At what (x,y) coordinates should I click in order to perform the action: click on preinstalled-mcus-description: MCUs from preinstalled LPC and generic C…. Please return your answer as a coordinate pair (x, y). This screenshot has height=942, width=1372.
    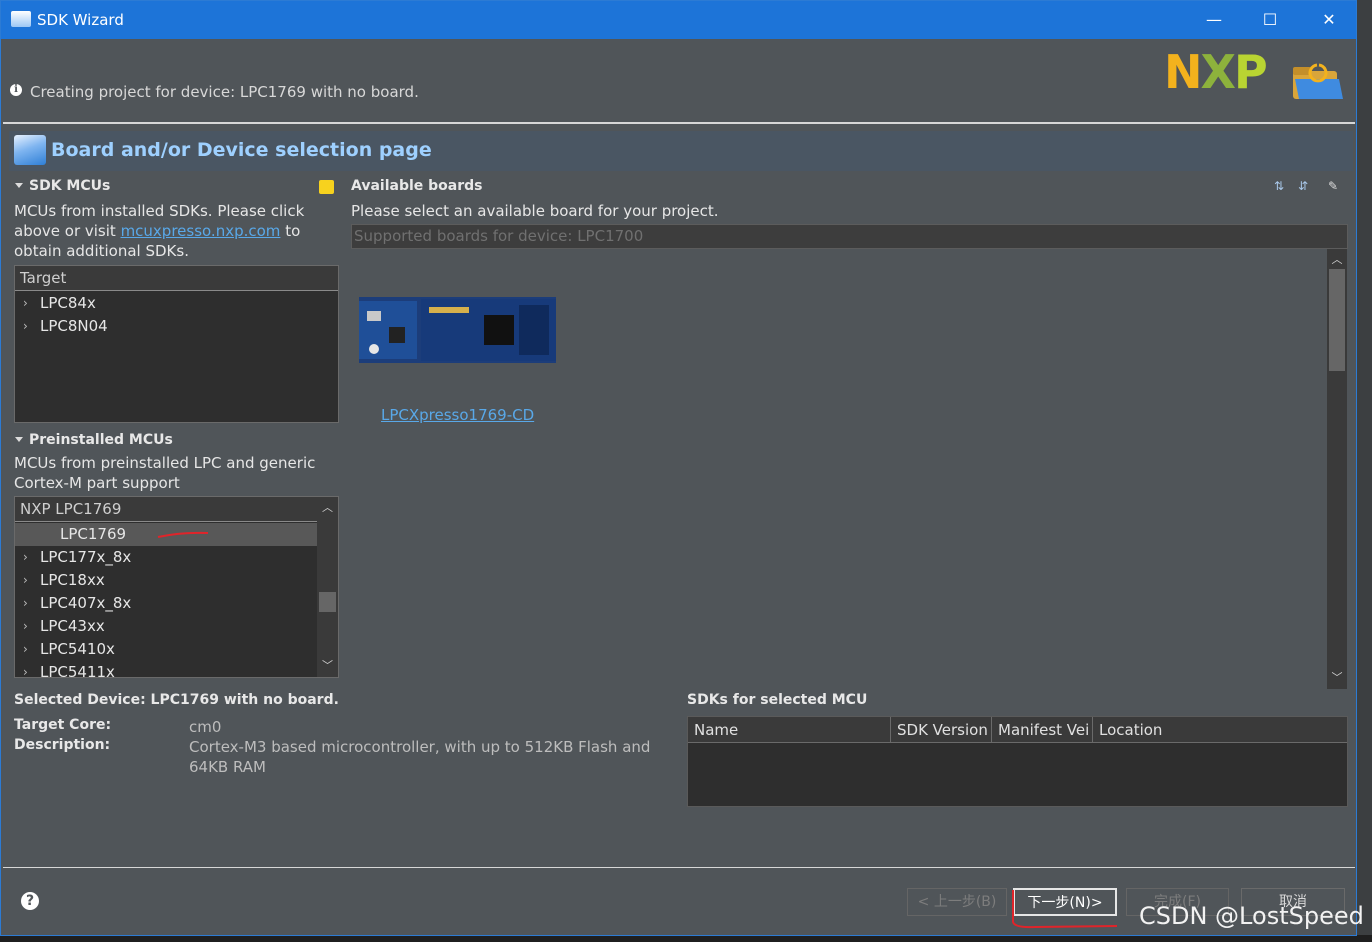
    Looking at the image, I should click on (165, 473).